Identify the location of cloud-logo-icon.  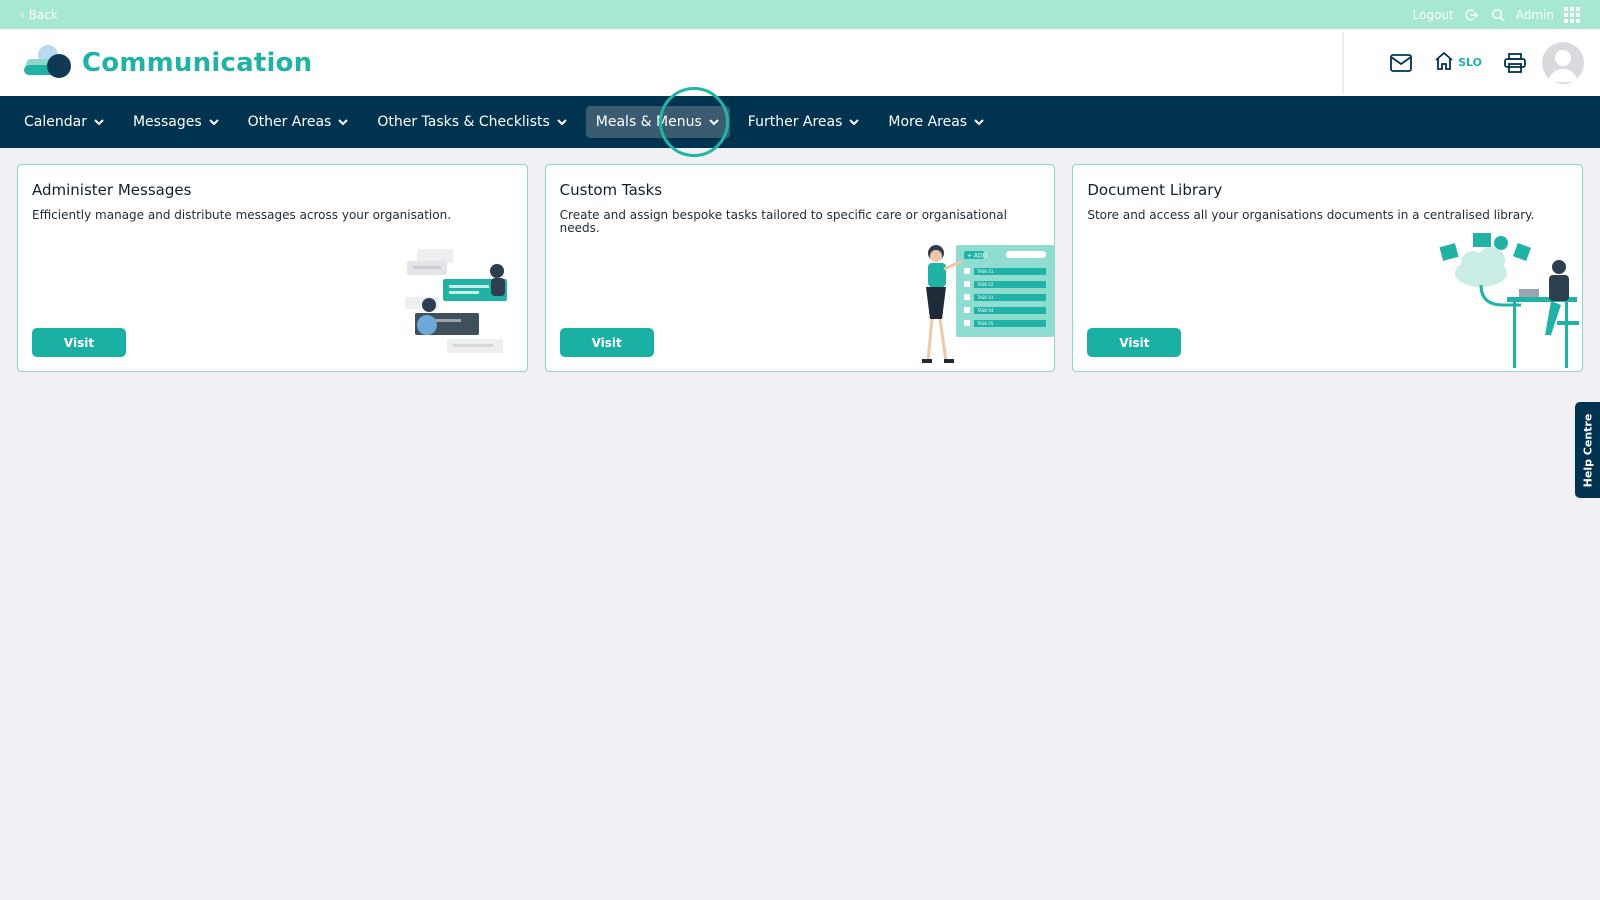
(48, 63).